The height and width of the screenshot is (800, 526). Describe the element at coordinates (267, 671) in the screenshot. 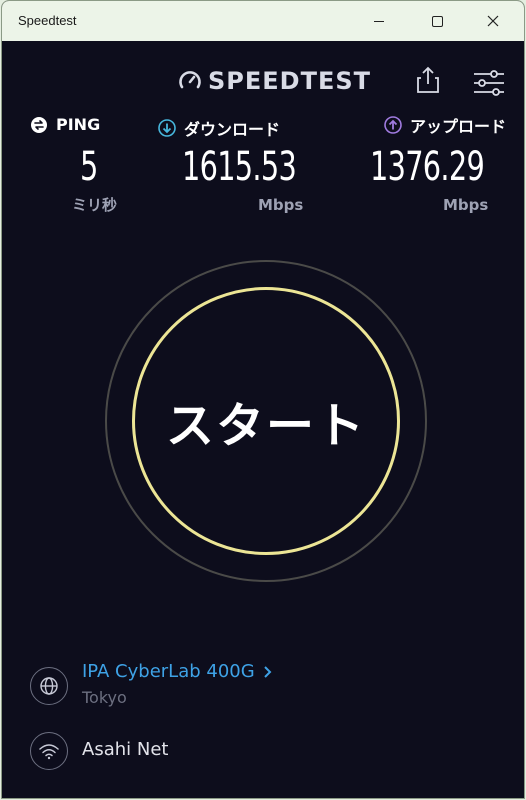

I see `chevron-right-icon` at that location.